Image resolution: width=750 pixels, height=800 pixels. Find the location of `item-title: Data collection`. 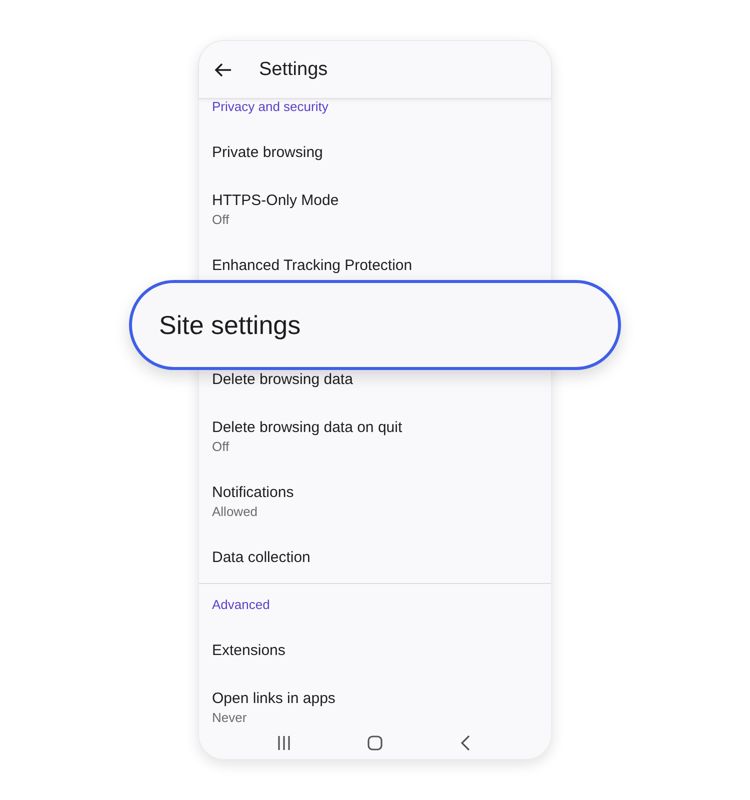

item-title: Data collection is located at coordinates (262, 558).